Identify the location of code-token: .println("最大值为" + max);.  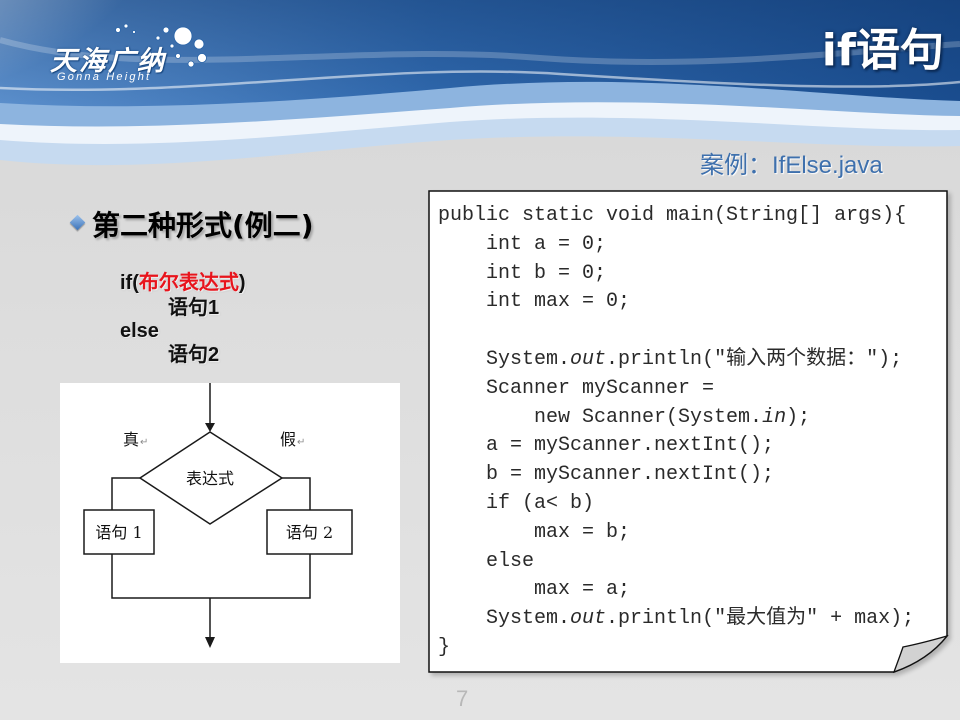
(760, 619).